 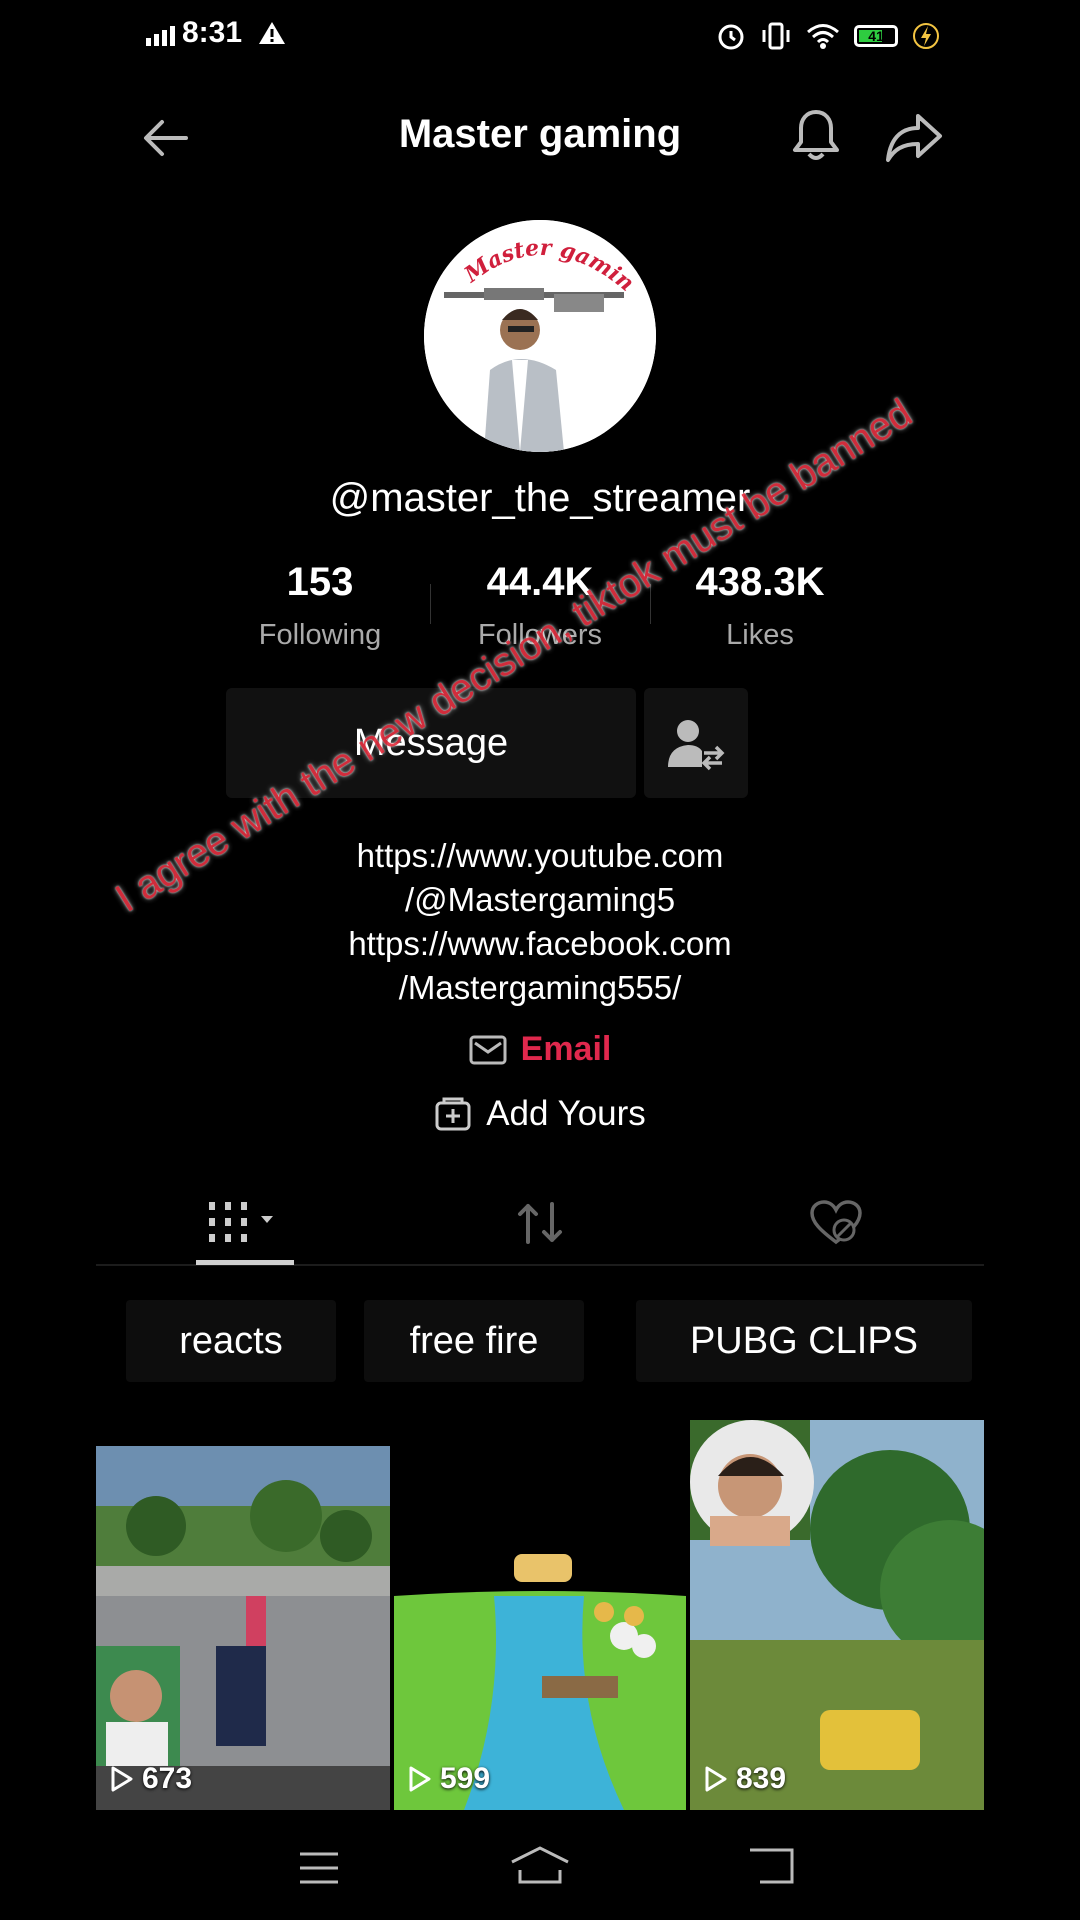 I want to click on playlist-chip: PUBG CLIPS, so click(x=804, y=1341).